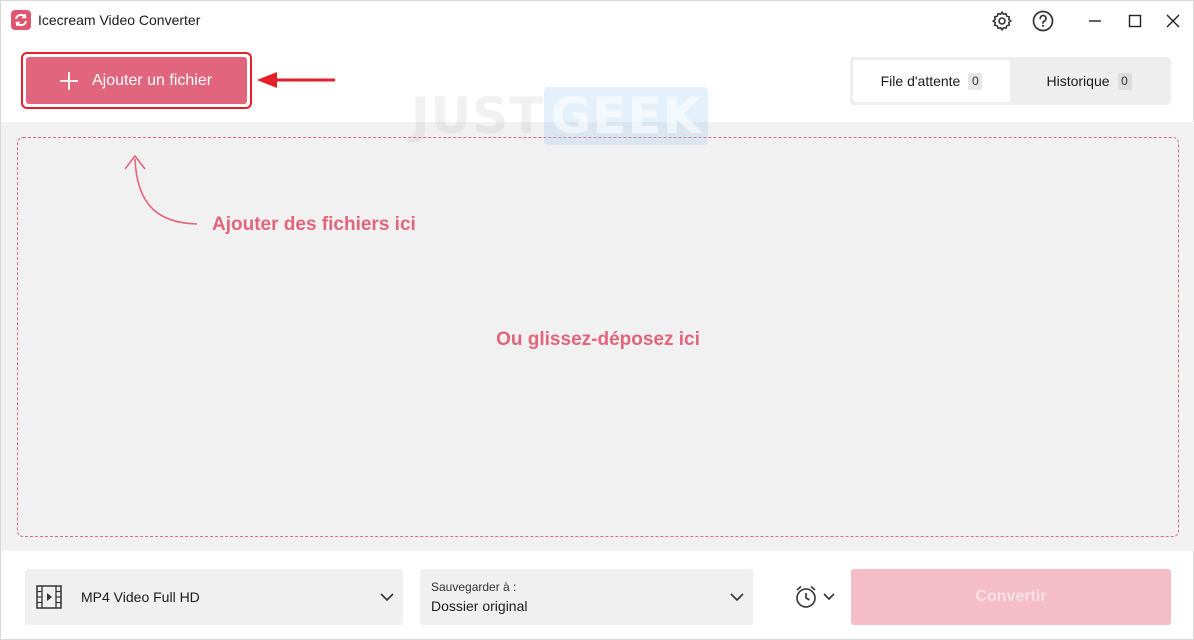 This screenshot has height=640, width=1194. I want to click on film-icon, so click(49, 597).